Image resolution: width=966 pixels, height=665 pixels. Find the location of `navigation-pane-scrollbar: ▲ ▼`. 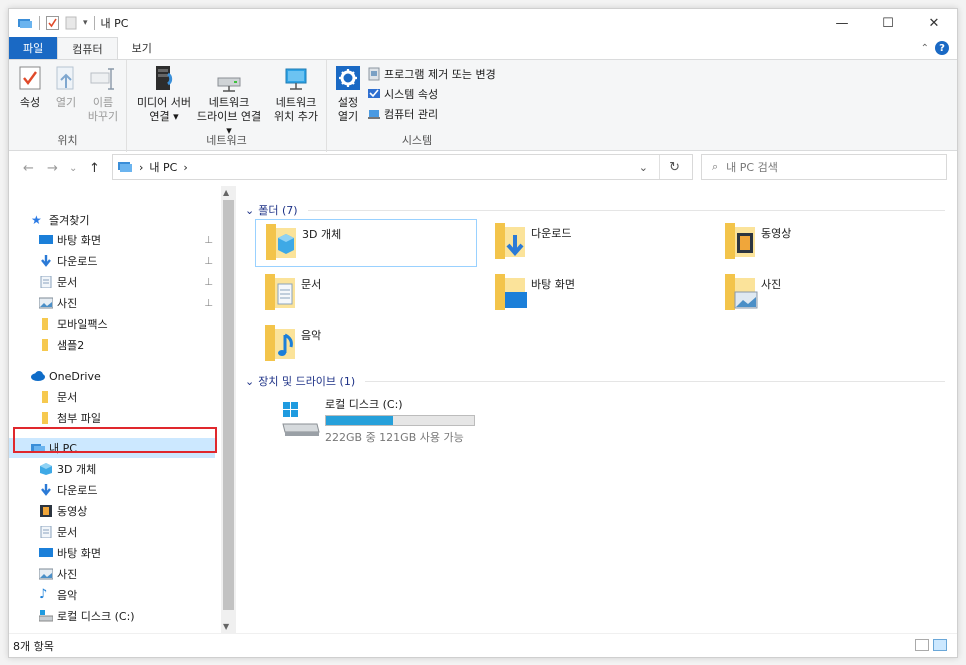

navigation-pane-scrollbar: ▲ ▼ is located at coordinates (228, 410).